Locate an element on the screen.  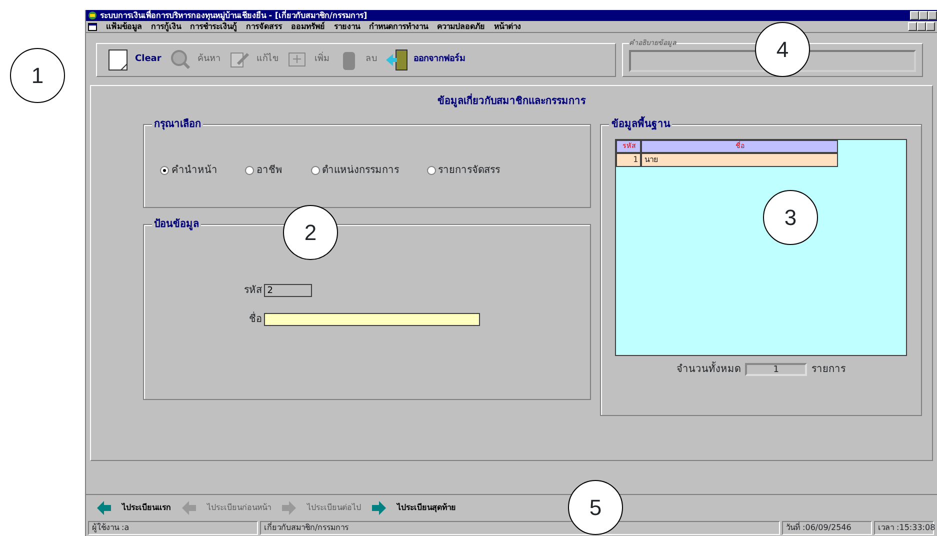
radio-option: รายการจัดสรร is located at coordinates (463, 170).